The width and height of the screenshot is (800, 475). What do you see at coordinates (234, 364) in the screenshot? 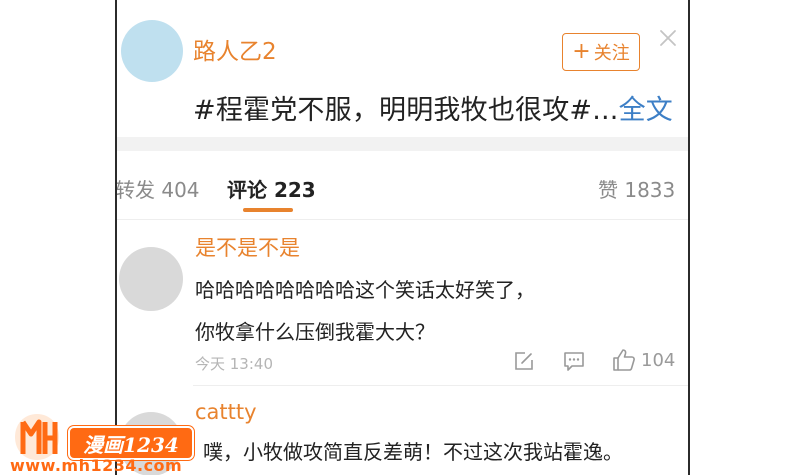
I see `comment-timestamp: 今天 13:40` at bounding box center [234, 364].